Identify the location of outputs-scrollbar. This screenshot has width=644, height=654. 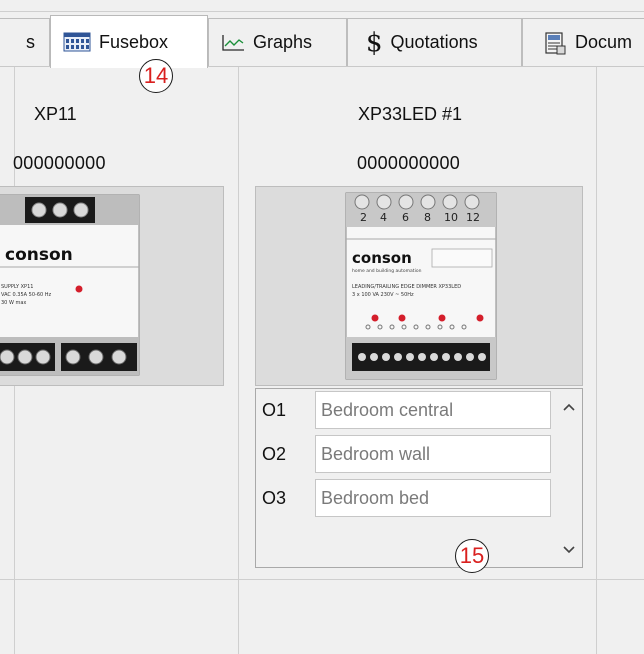
(568, 478).